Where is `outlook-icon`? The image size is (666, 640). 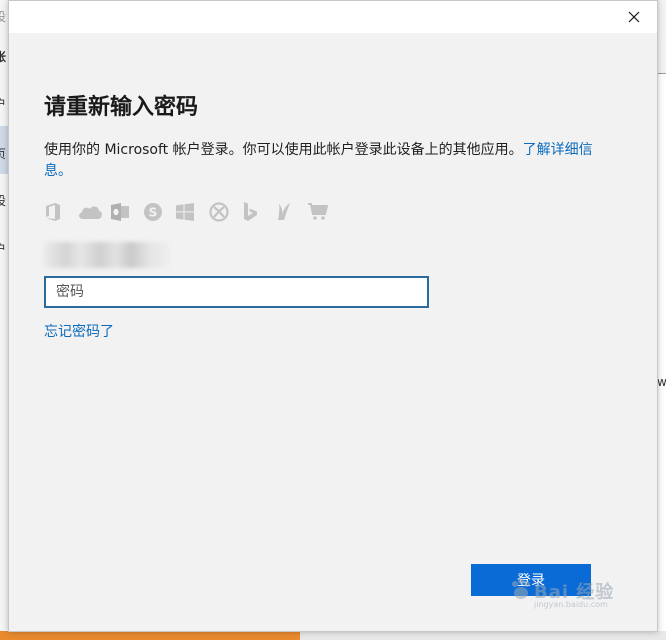 outlook-icon is located at coordinates (126, 212).